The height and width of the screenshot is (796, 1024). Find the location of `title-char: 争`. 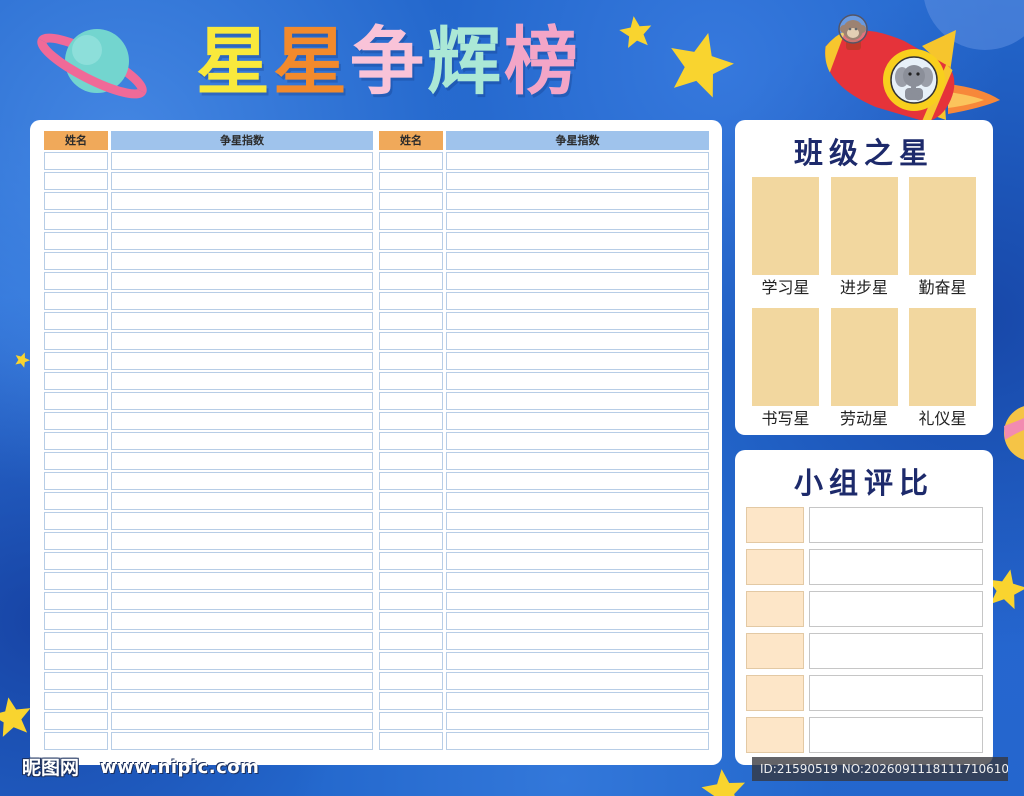

title-char: 争 is located at coordinates (388, 62).